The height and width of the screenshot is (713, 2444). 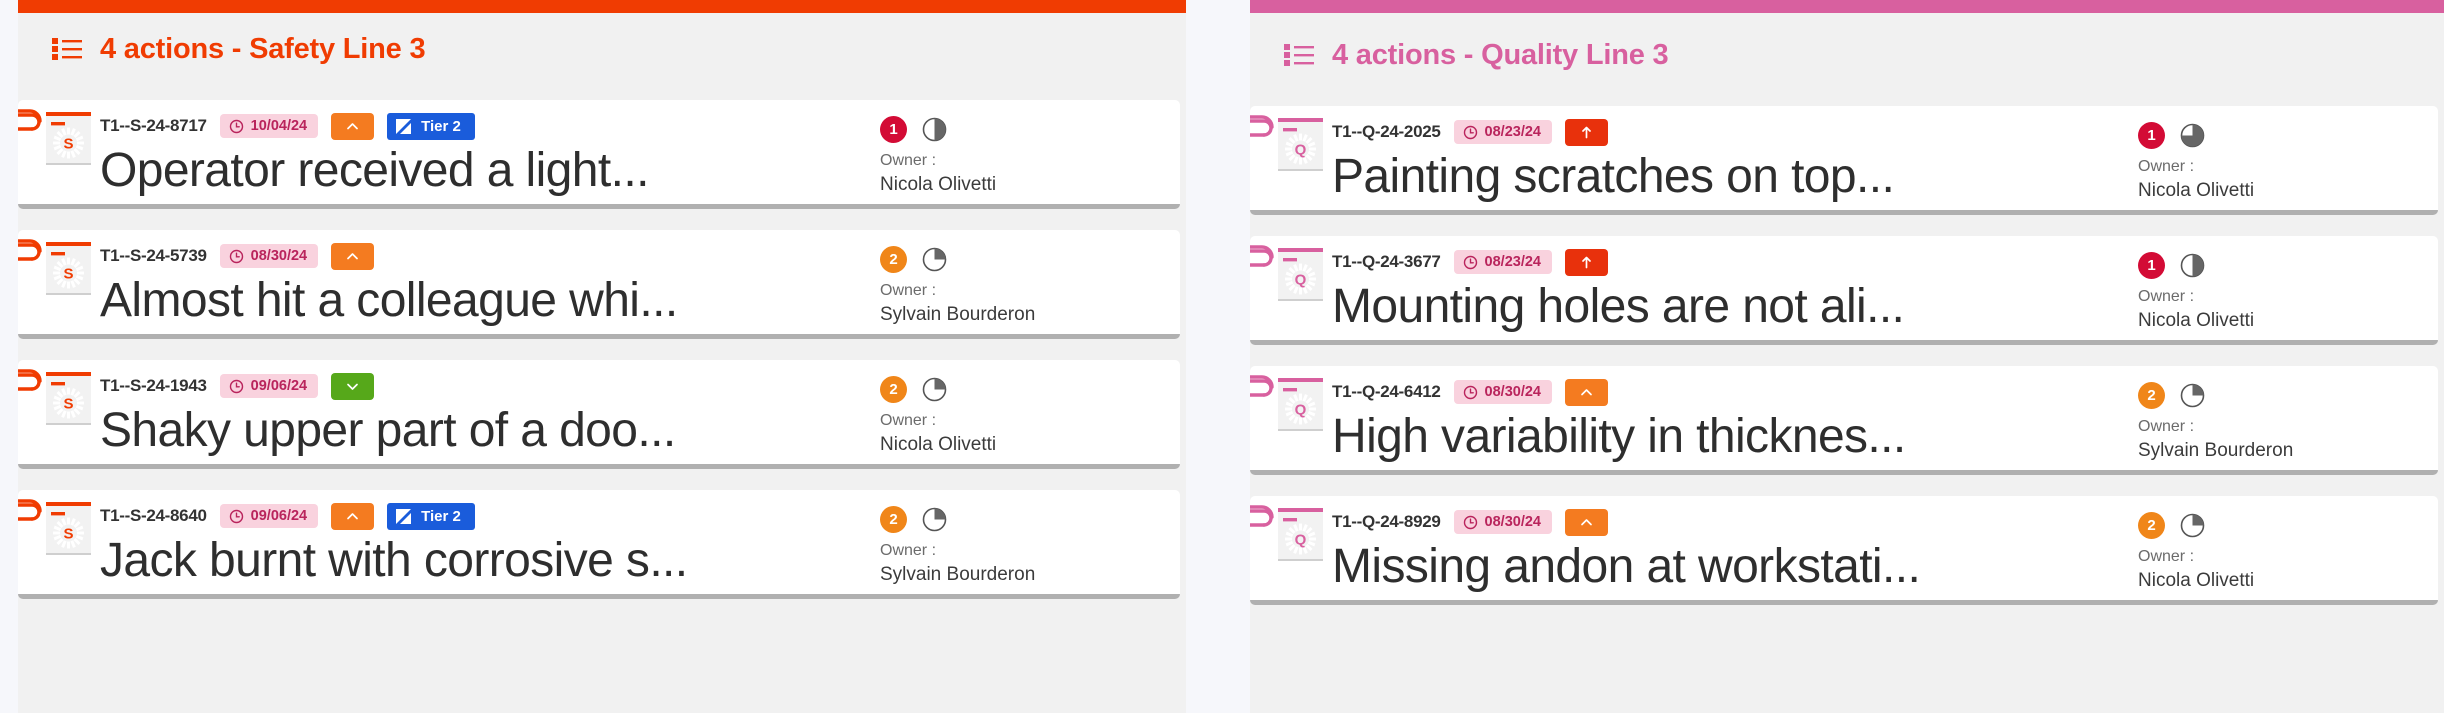 What do you see at coordinates (1512, 132) in the screenshot?
I see `due-date-value: 08/23/24` at bounding box center [1512, 132].